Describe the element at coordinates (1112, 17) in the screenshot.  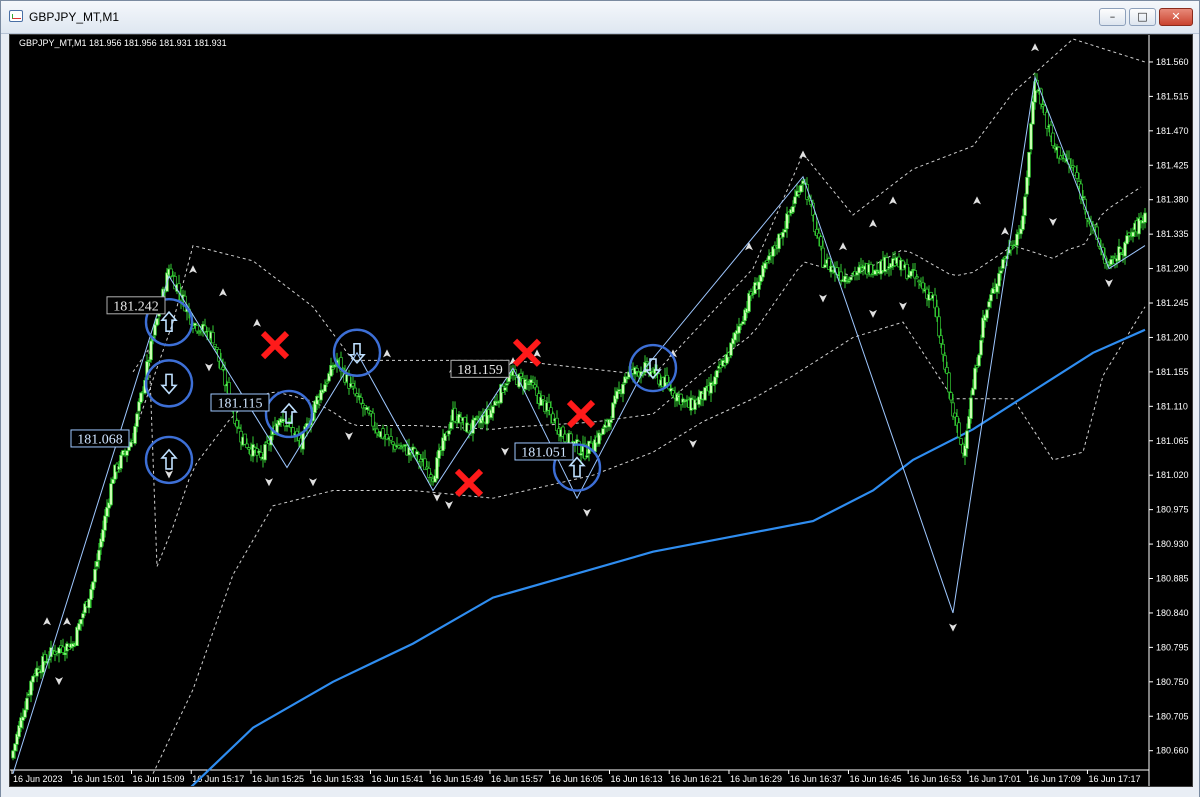
I see `minimize-button: –` at that location.